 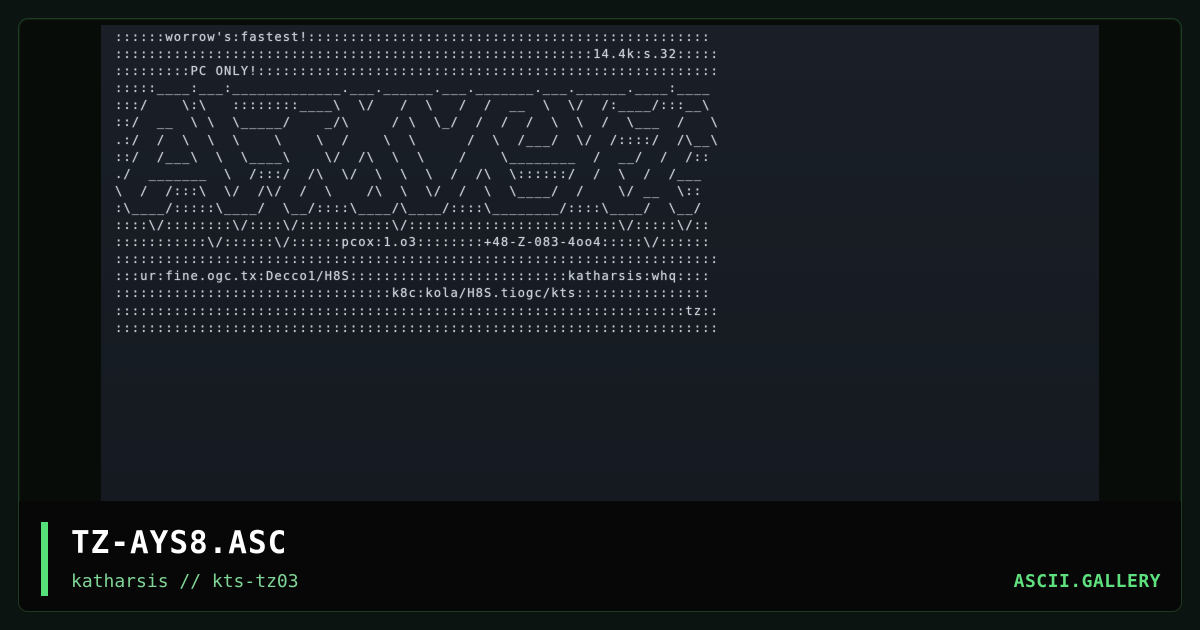 What do you see at coordinates (179, 543) in the screenshot?
I see `artwork-title: TZ-AYS8.ASC` at bounding box center [179, 543].